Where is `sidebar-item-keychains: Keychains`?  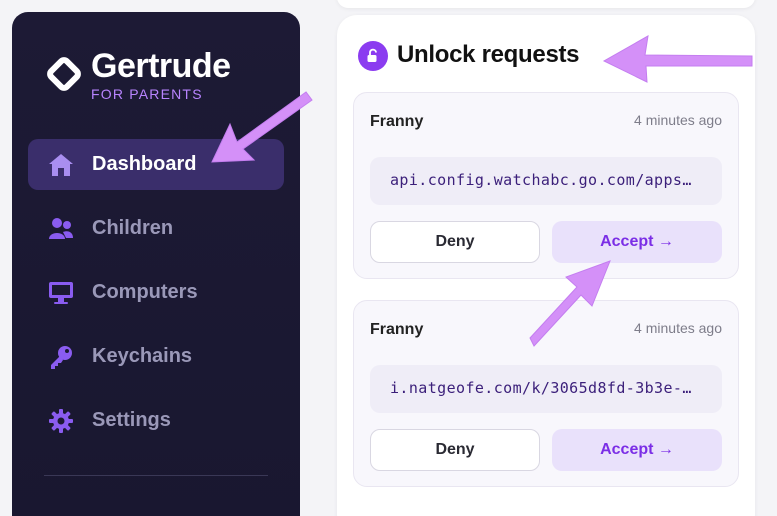
sidebar-item-keychains: Keychains is located at coordinates (156, 356).